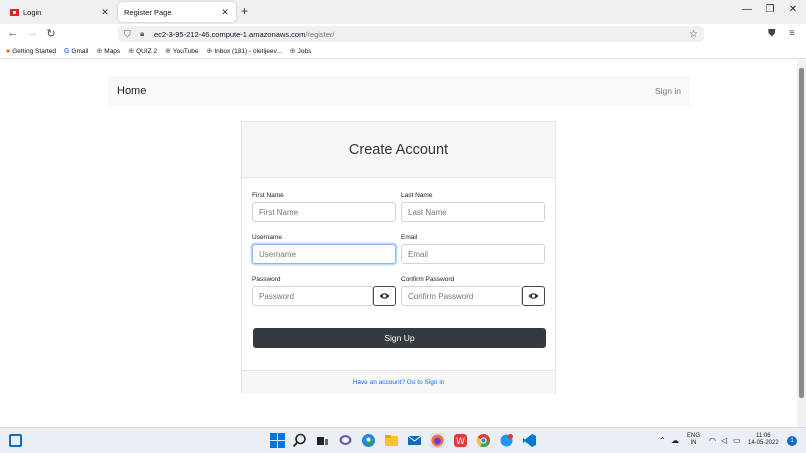 This screenshot has width=806, height=453. Describe the element at coordinates (277, 296) in the screenshot. I see `password-placeholder: Password` at that location.